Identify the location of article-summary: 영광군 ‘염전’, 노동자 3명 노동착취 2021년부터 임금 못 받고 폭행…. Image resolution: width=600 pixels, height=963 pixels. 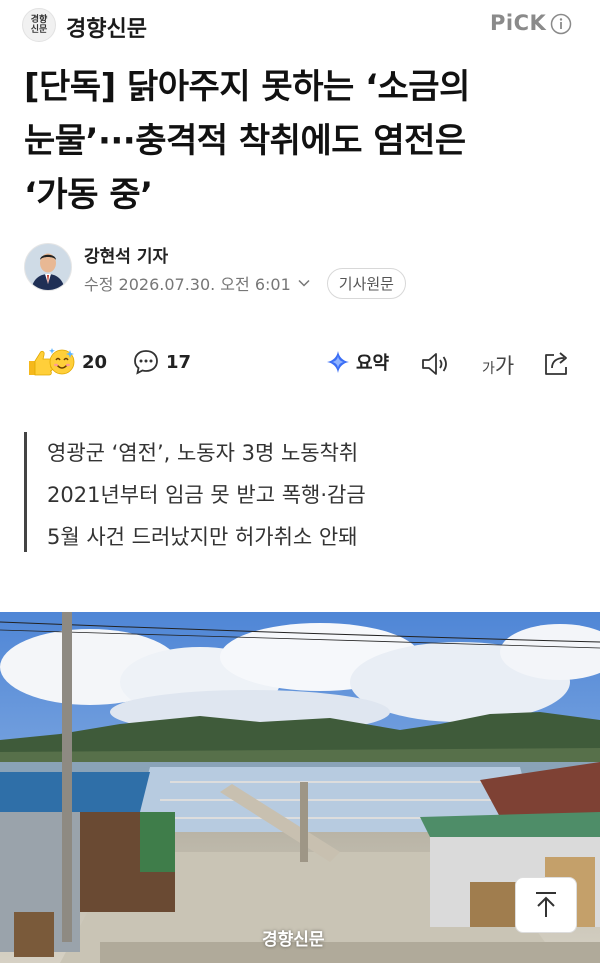
(305, 492).